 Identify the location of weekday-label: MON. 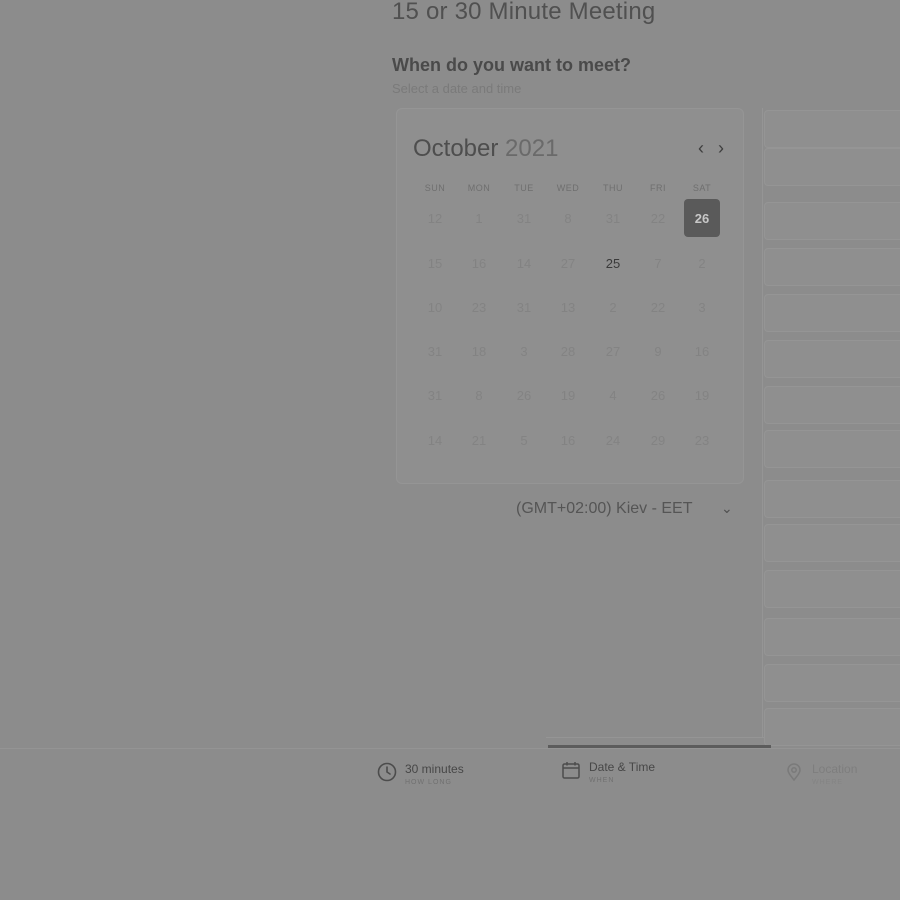
(479, 188).